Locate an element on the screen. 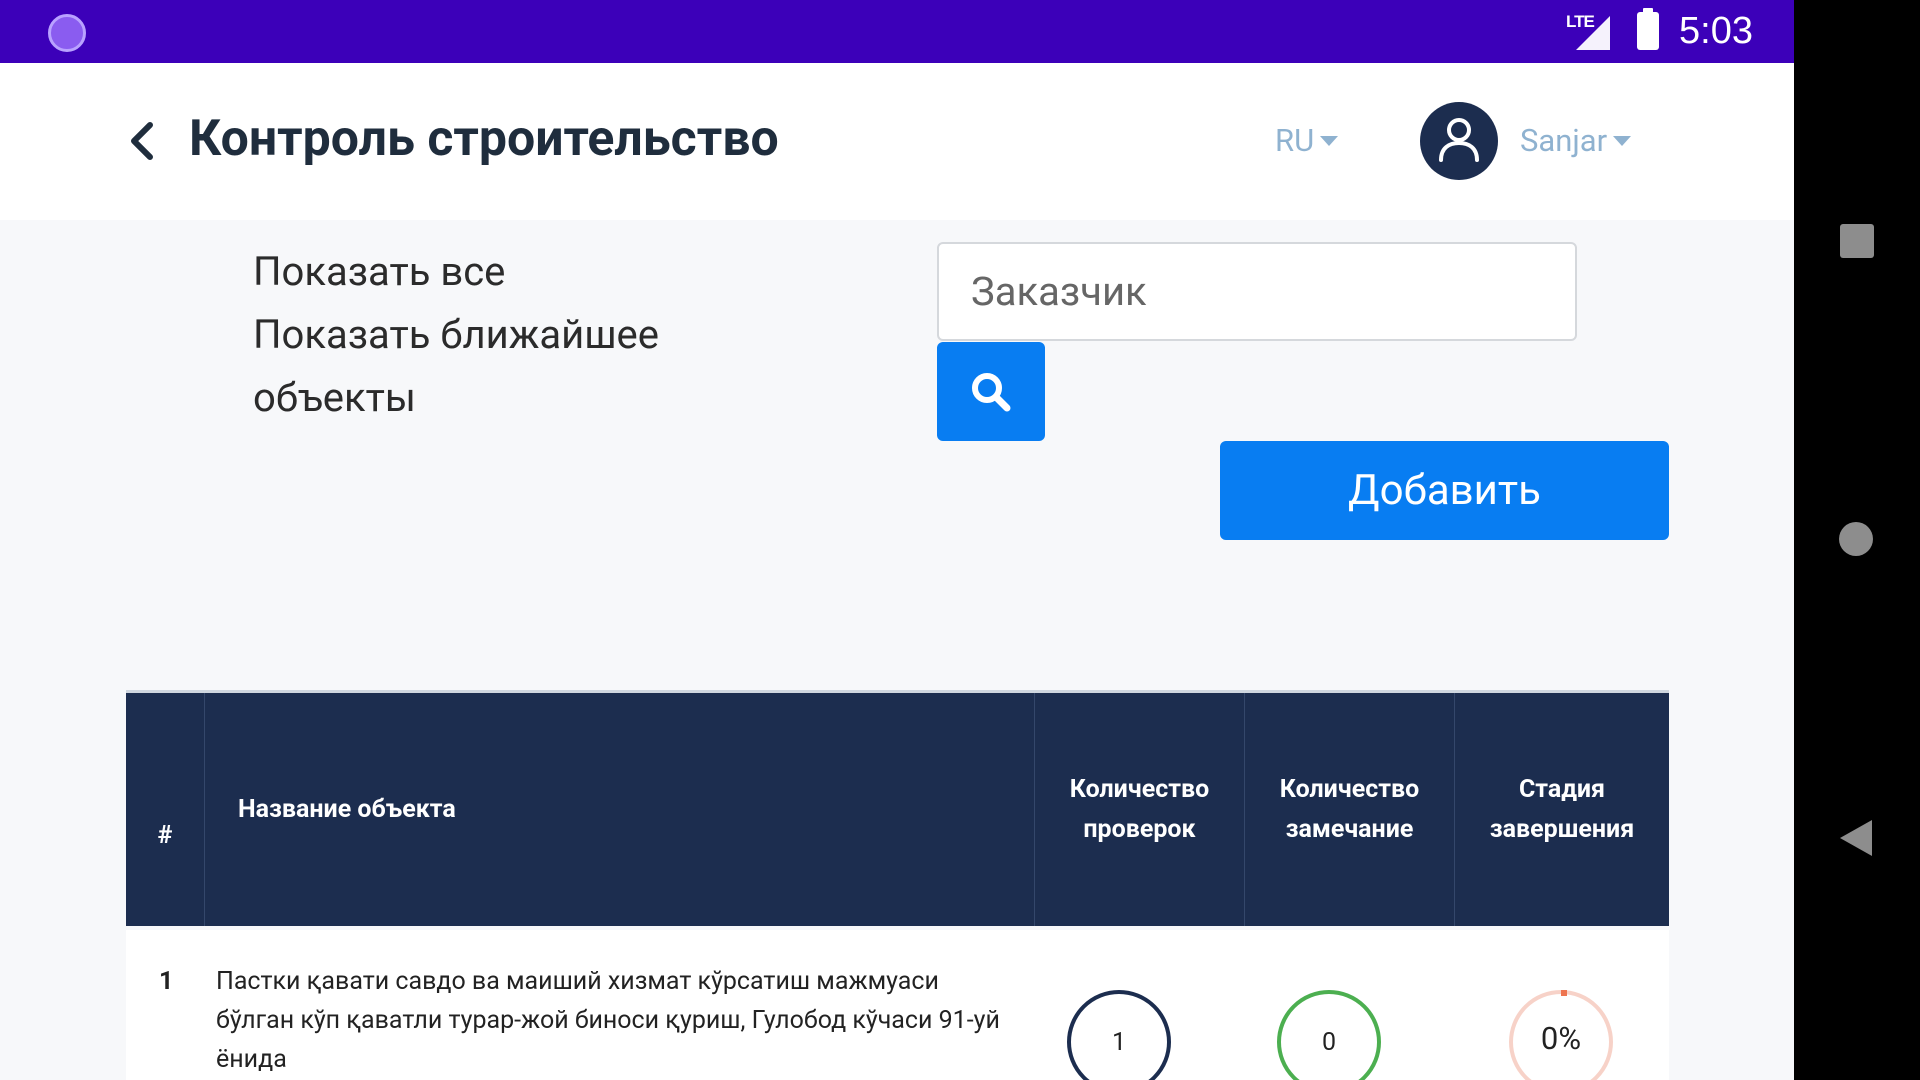 Image resolution: width=1920 pixels, height=1080 pixels. show-nearest-link-continued: объекты is located at coordinates (334, 397).